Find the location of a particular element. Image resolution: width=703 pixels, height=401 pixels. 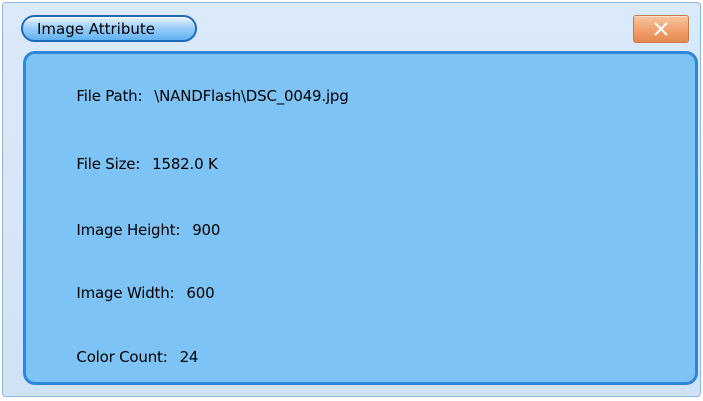

file-path-label: File Path: is located at coordinates (109, 96).